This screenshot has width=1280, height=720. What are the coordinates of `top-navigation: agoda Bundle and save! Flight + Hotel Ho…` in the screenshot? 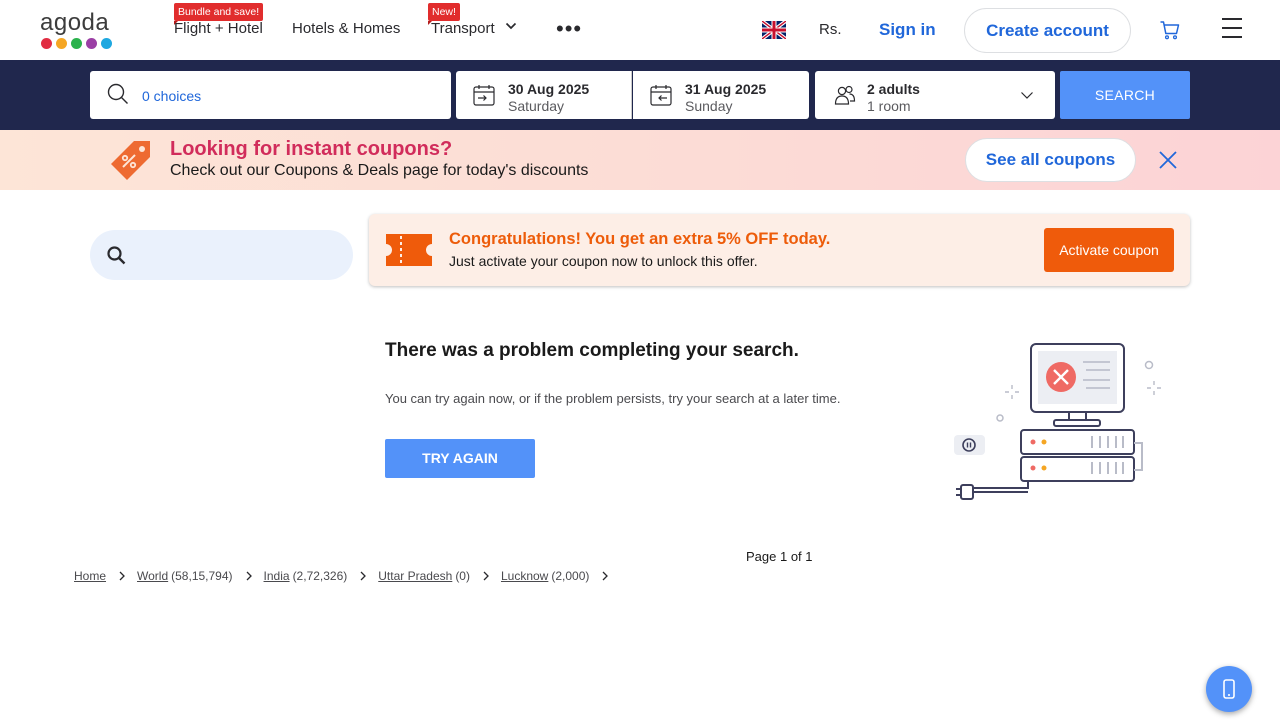 It's located at (640, 30).